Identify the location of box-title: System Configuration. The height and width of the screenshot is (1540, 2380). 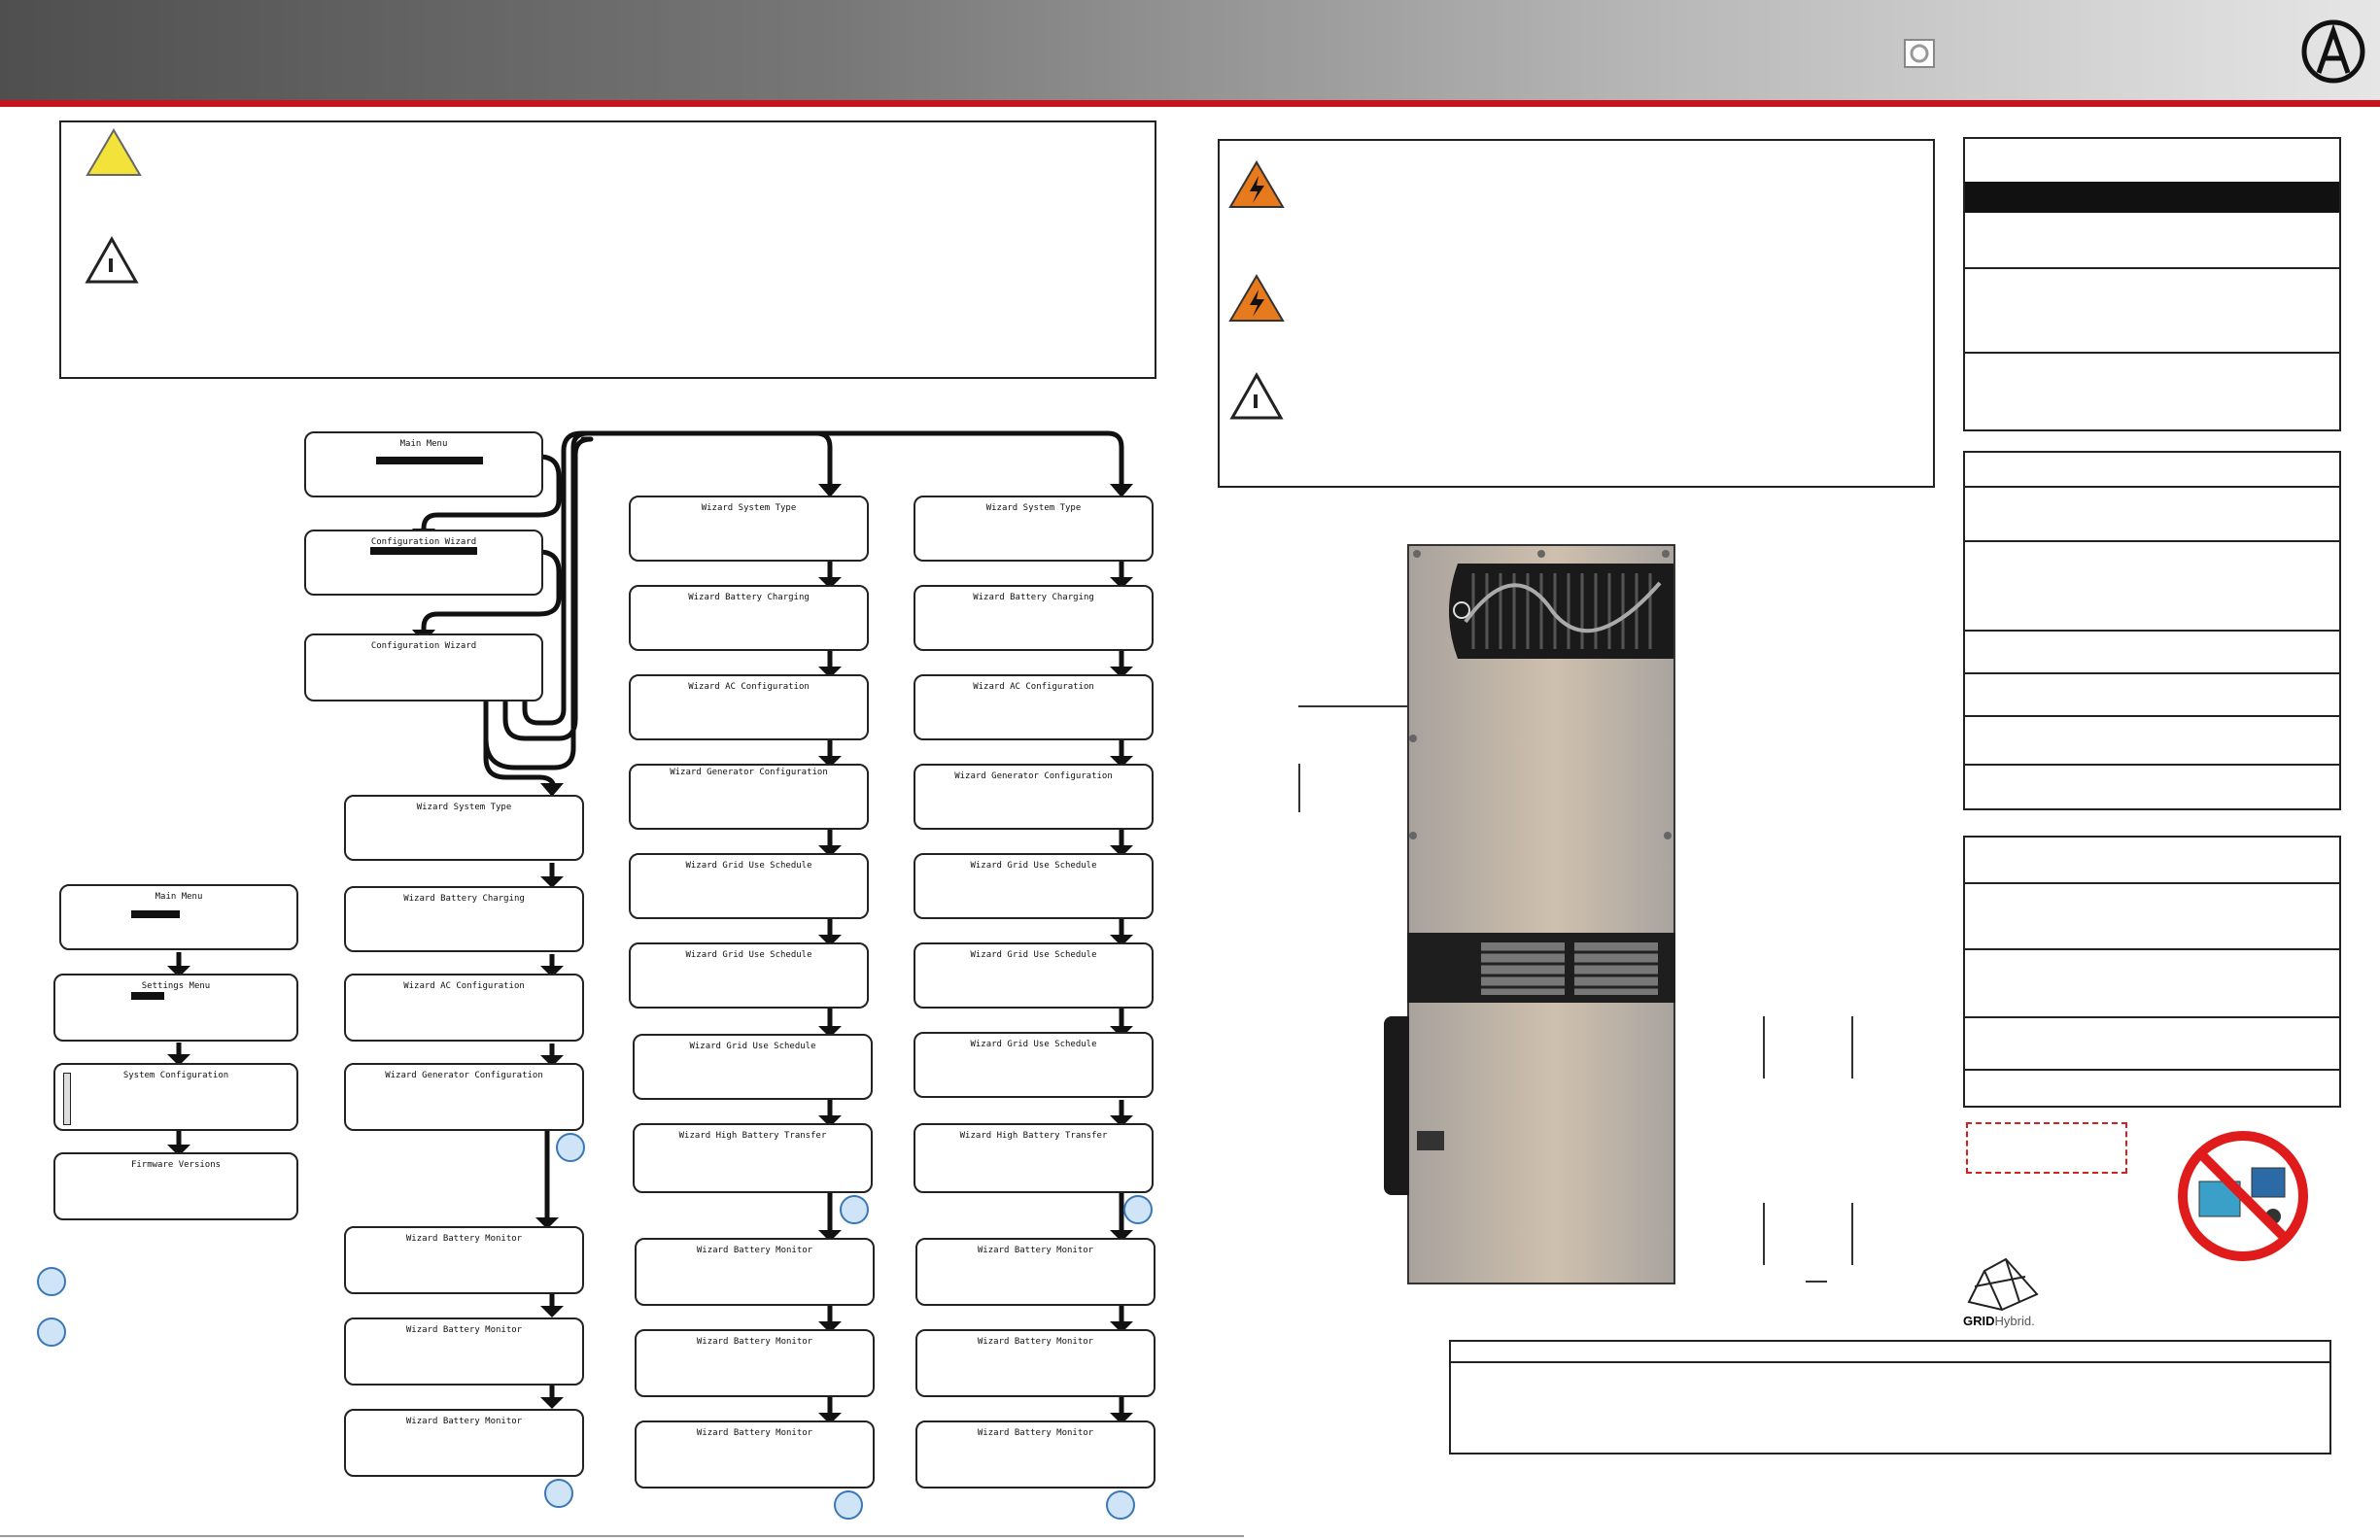
(175, 1075).